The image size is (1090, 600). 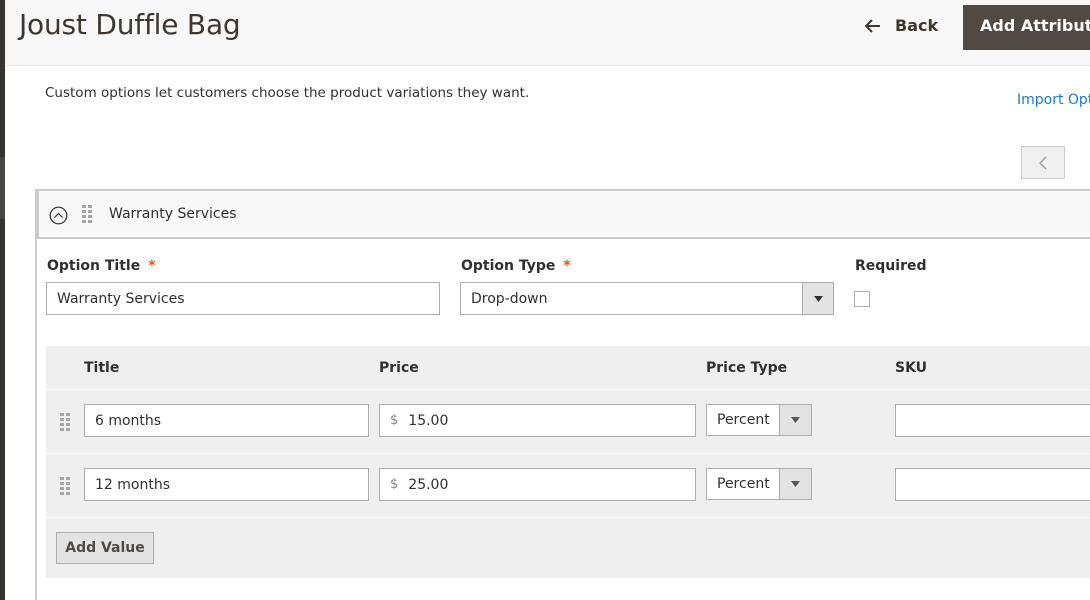 What do you see at coordinates (102, 368) in the screenshot?
I see `column-header-title: Title` at bounding box center [102, 368].